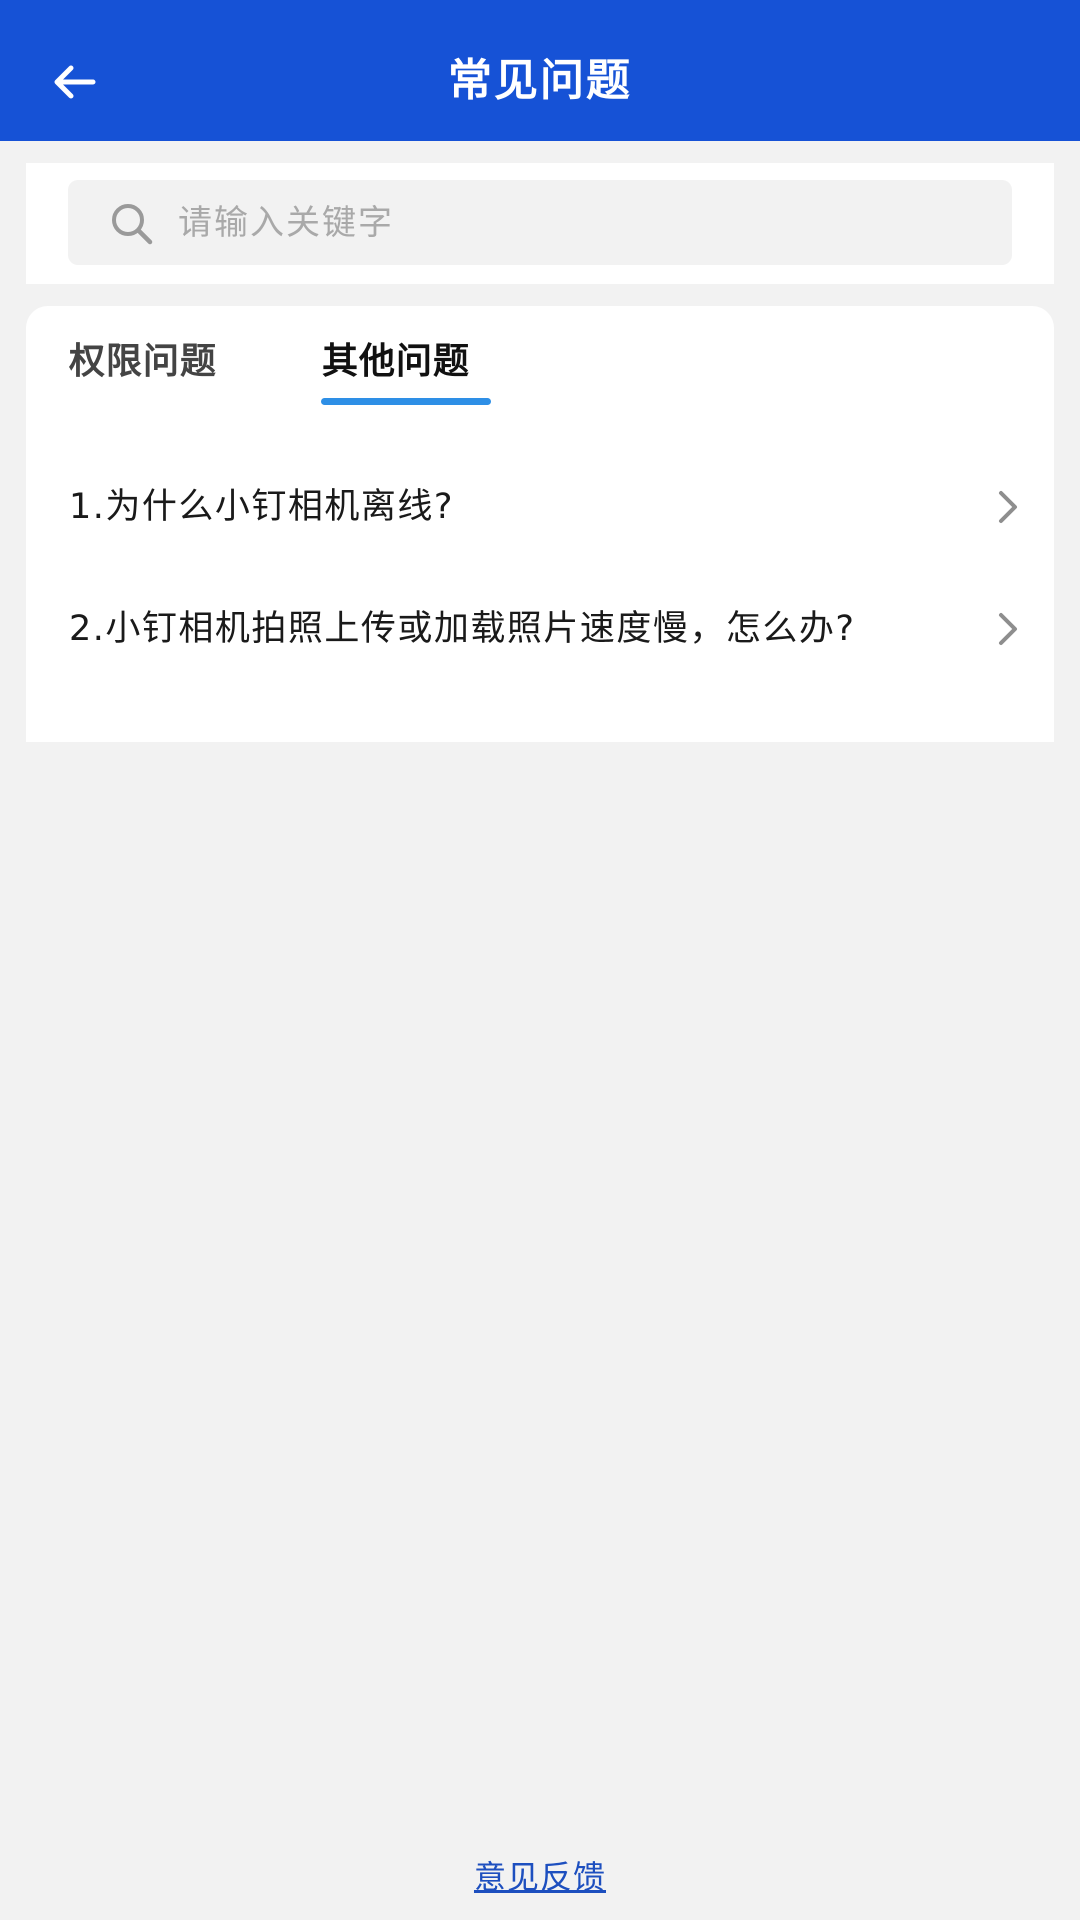  I want to click on search-placeholder: 请输入关键字, so click(286, 223).